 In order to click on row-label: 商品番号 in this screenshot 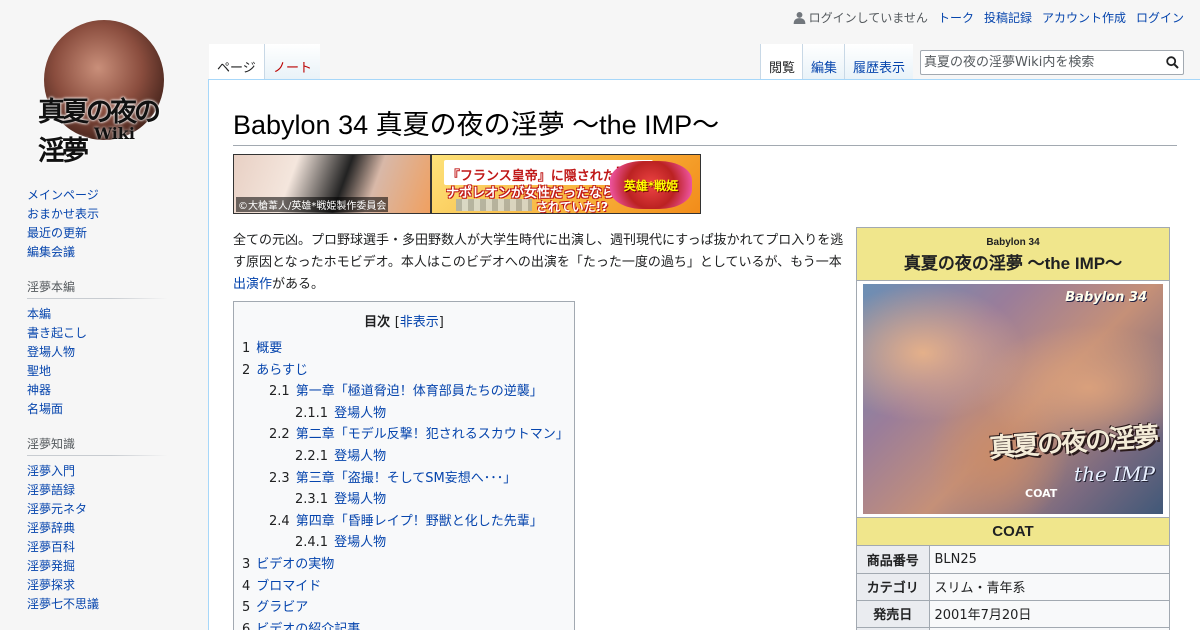, I will do `click(893, 560)`.